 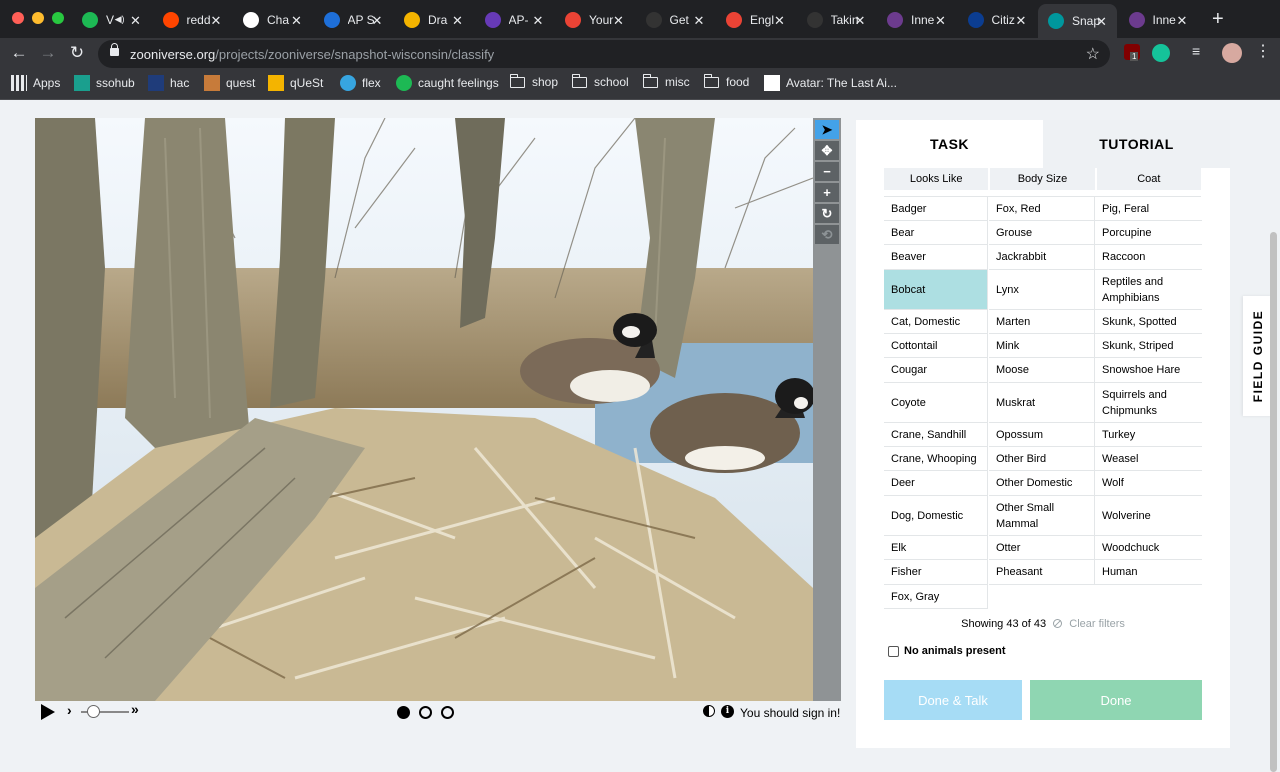 What do you see at coordinates (1148, 322) in the screenshot?
I see `species-choice: Skunk, Spotted` at bounding box center [1148, 322].